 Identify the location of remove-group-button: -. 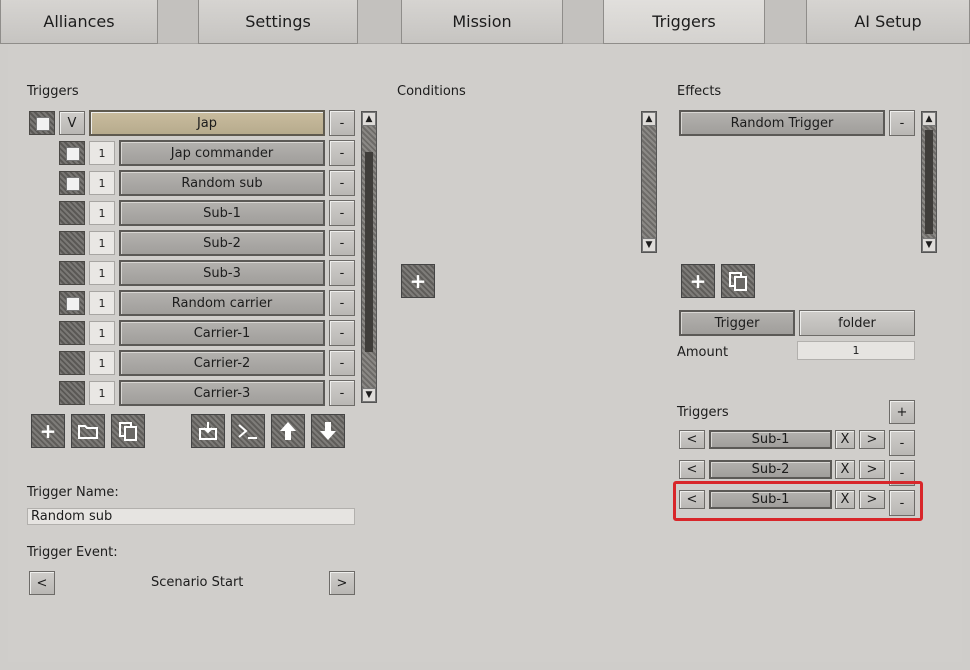
(342, 123).